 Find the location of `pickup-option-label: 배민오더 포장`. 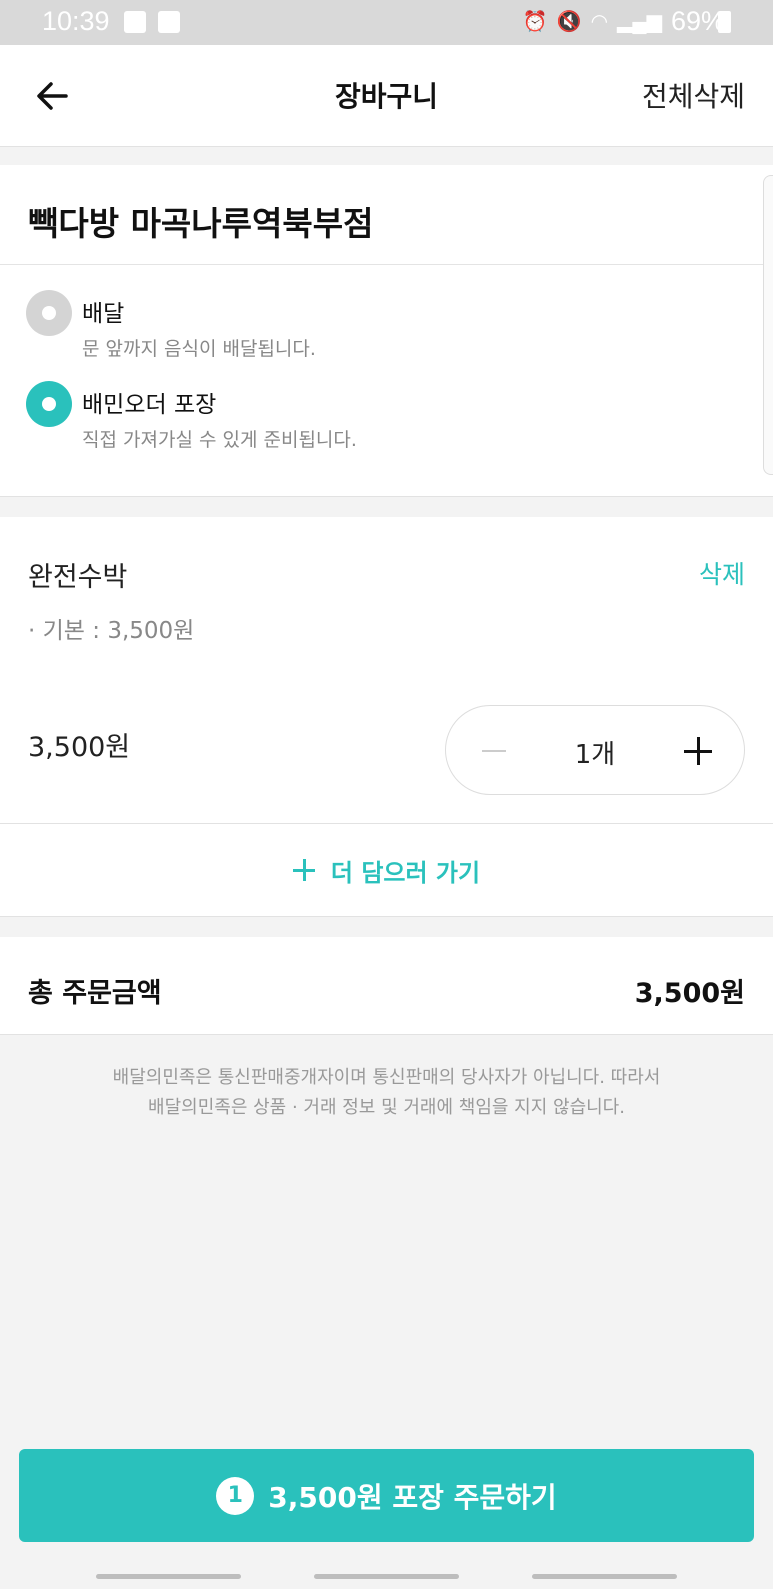

pickup-option-label: 배민오더 포장 is located at coordinates (149, 405).